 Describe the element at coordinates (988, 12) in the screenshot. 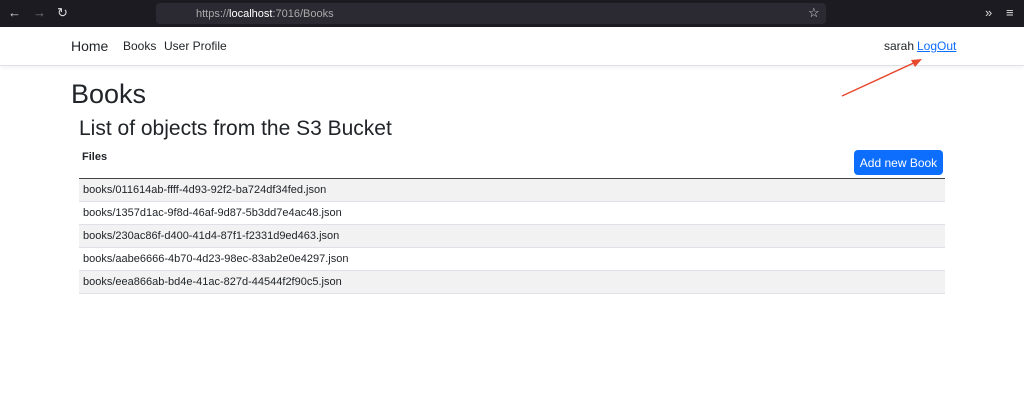

I see `overflow-icon: »` at that location.